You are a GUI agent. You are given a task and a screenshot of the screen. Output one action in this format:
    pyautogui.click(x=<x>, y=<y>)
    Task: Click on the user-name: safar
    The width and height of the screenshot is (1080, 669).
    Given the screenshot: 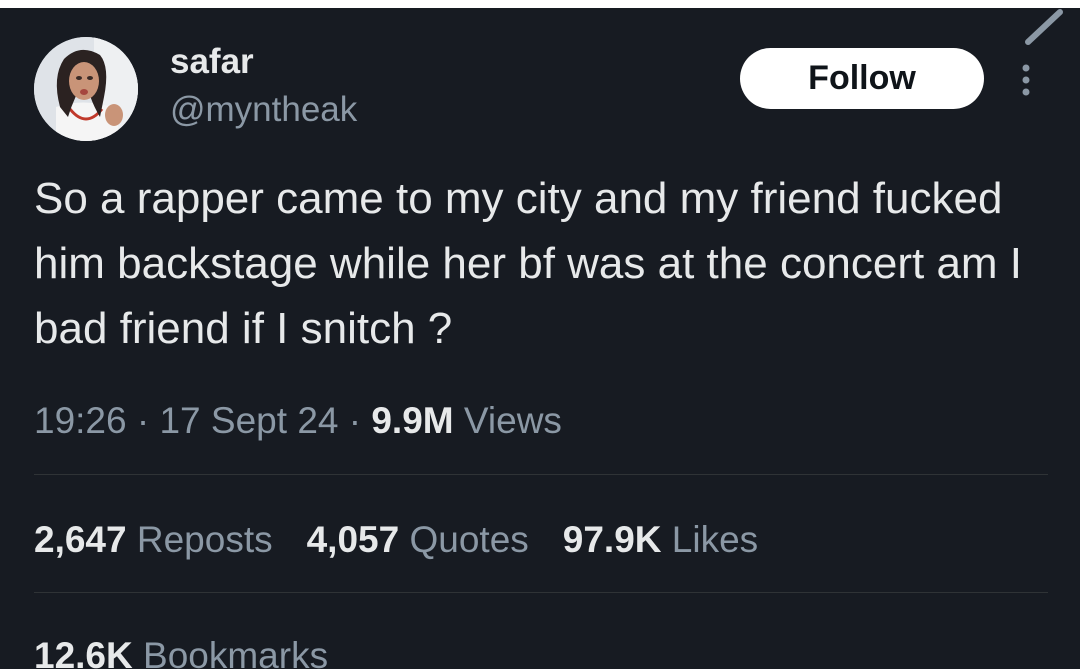 What is the action you would take?
    pyautogui.click(x=212, y=62)
    